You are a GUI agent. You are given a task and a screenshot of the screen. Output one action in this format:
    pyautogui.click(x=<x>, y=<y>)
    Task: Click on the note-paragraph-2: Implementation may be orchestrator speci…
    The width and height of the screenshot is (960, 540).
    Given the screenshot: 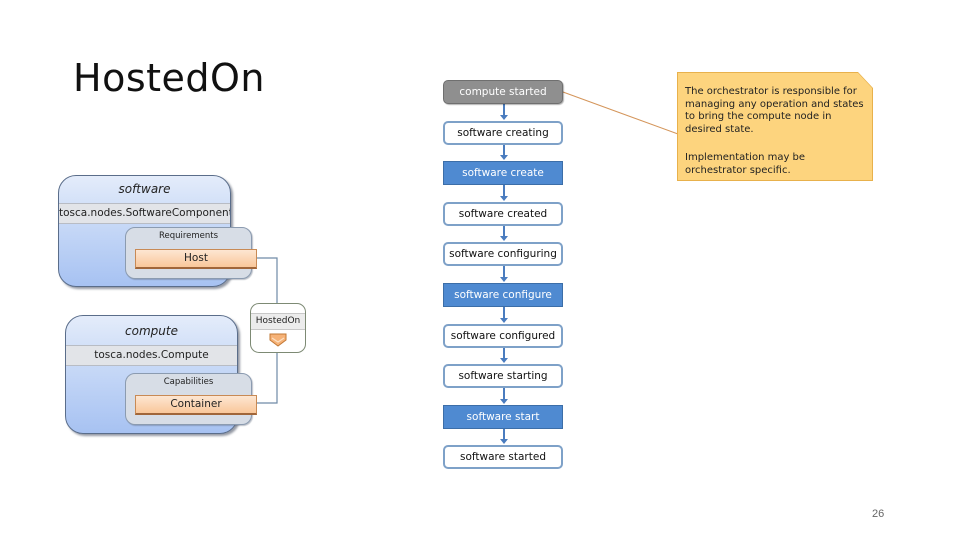 What is the action you would take?
    pyautogui.click(x=745, y=164)
    